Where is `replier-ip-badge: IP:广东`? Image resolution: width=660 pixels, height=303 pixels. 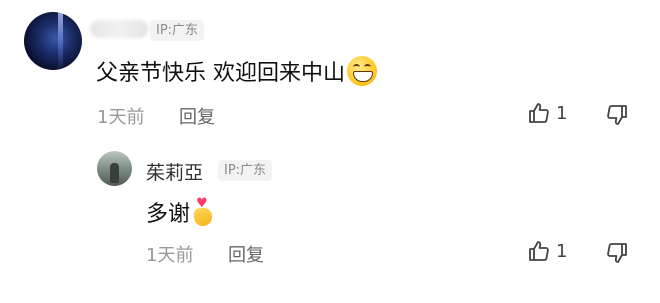
replier-ip-badge: IP:广东 is located at coordinates (245, 170).